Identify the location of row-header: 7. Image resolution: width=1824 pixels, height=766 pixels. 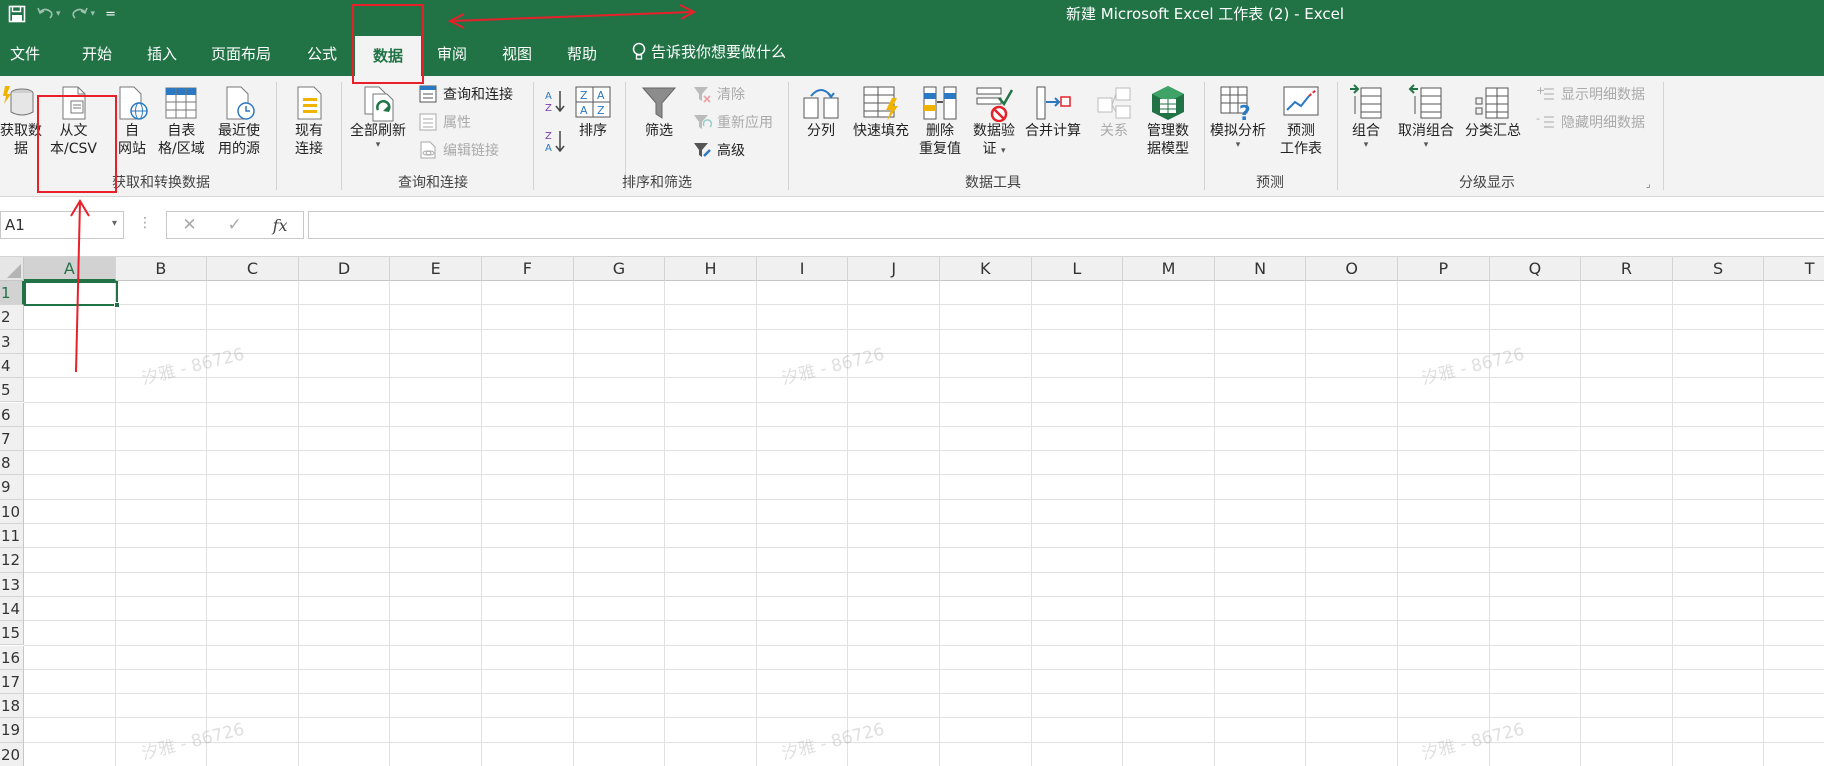
(12, 439).